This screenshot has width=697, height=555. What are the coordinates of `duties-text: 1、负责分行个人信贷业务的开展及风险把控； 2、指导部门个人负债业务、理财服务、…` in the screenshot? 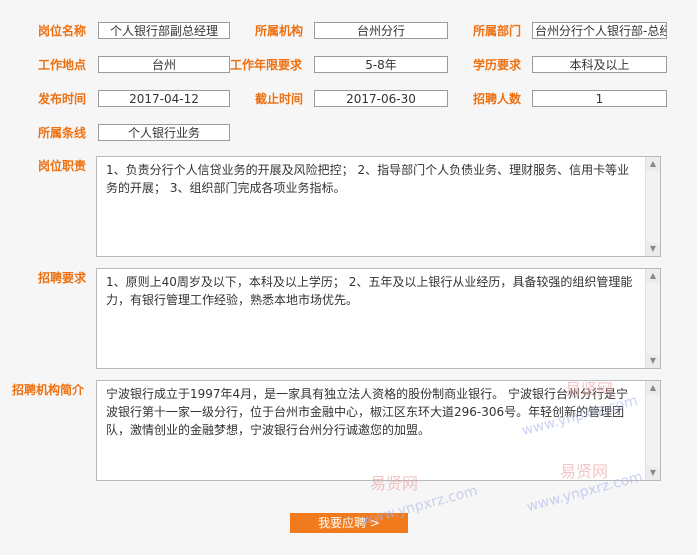 It's located at (368, 179).